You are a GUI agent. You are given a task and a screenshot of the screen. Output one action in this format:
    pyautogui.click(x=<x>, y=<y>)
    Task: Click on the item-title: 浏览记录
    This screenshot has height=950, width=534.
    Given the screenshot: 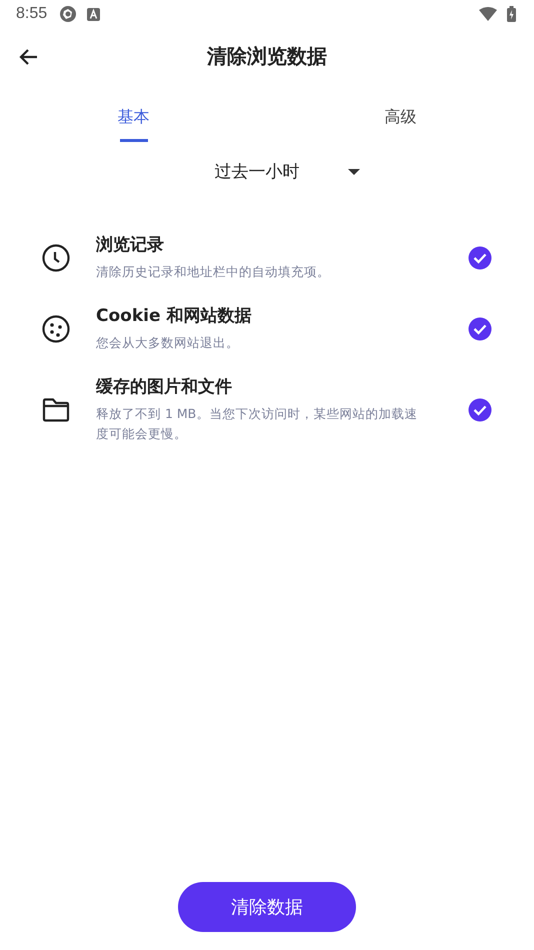 What is the action you would take?
    pyautogui.click(x=130, y=245)
    